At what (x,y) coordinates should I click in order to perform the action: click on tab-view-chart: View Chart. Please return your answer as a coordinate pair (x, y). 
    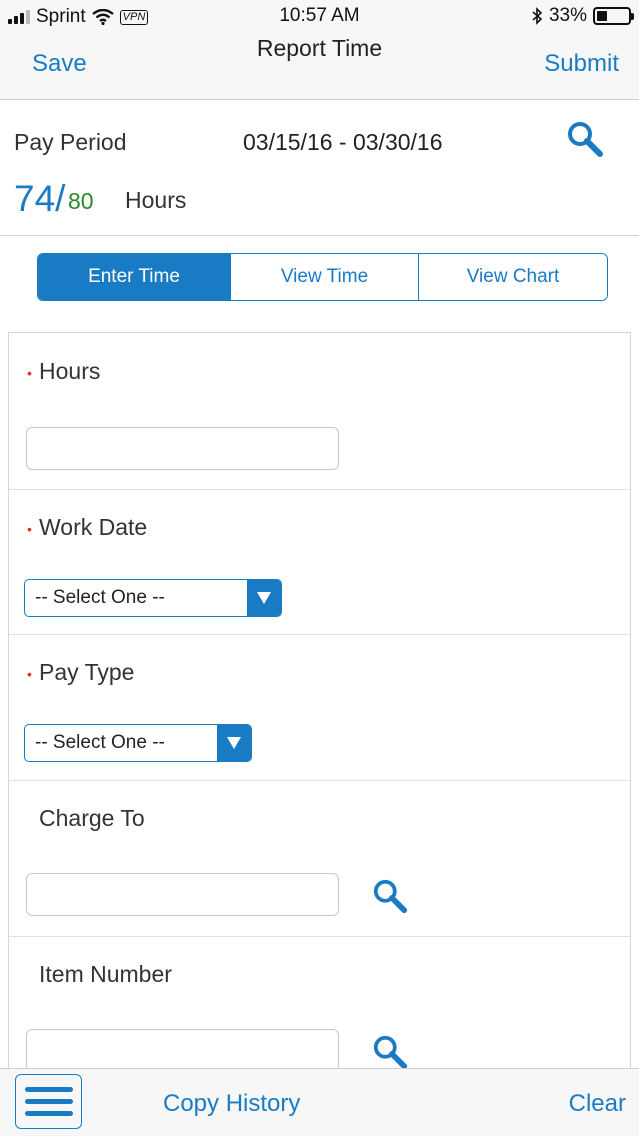
    Looking at the image, I should click on (513, 277).